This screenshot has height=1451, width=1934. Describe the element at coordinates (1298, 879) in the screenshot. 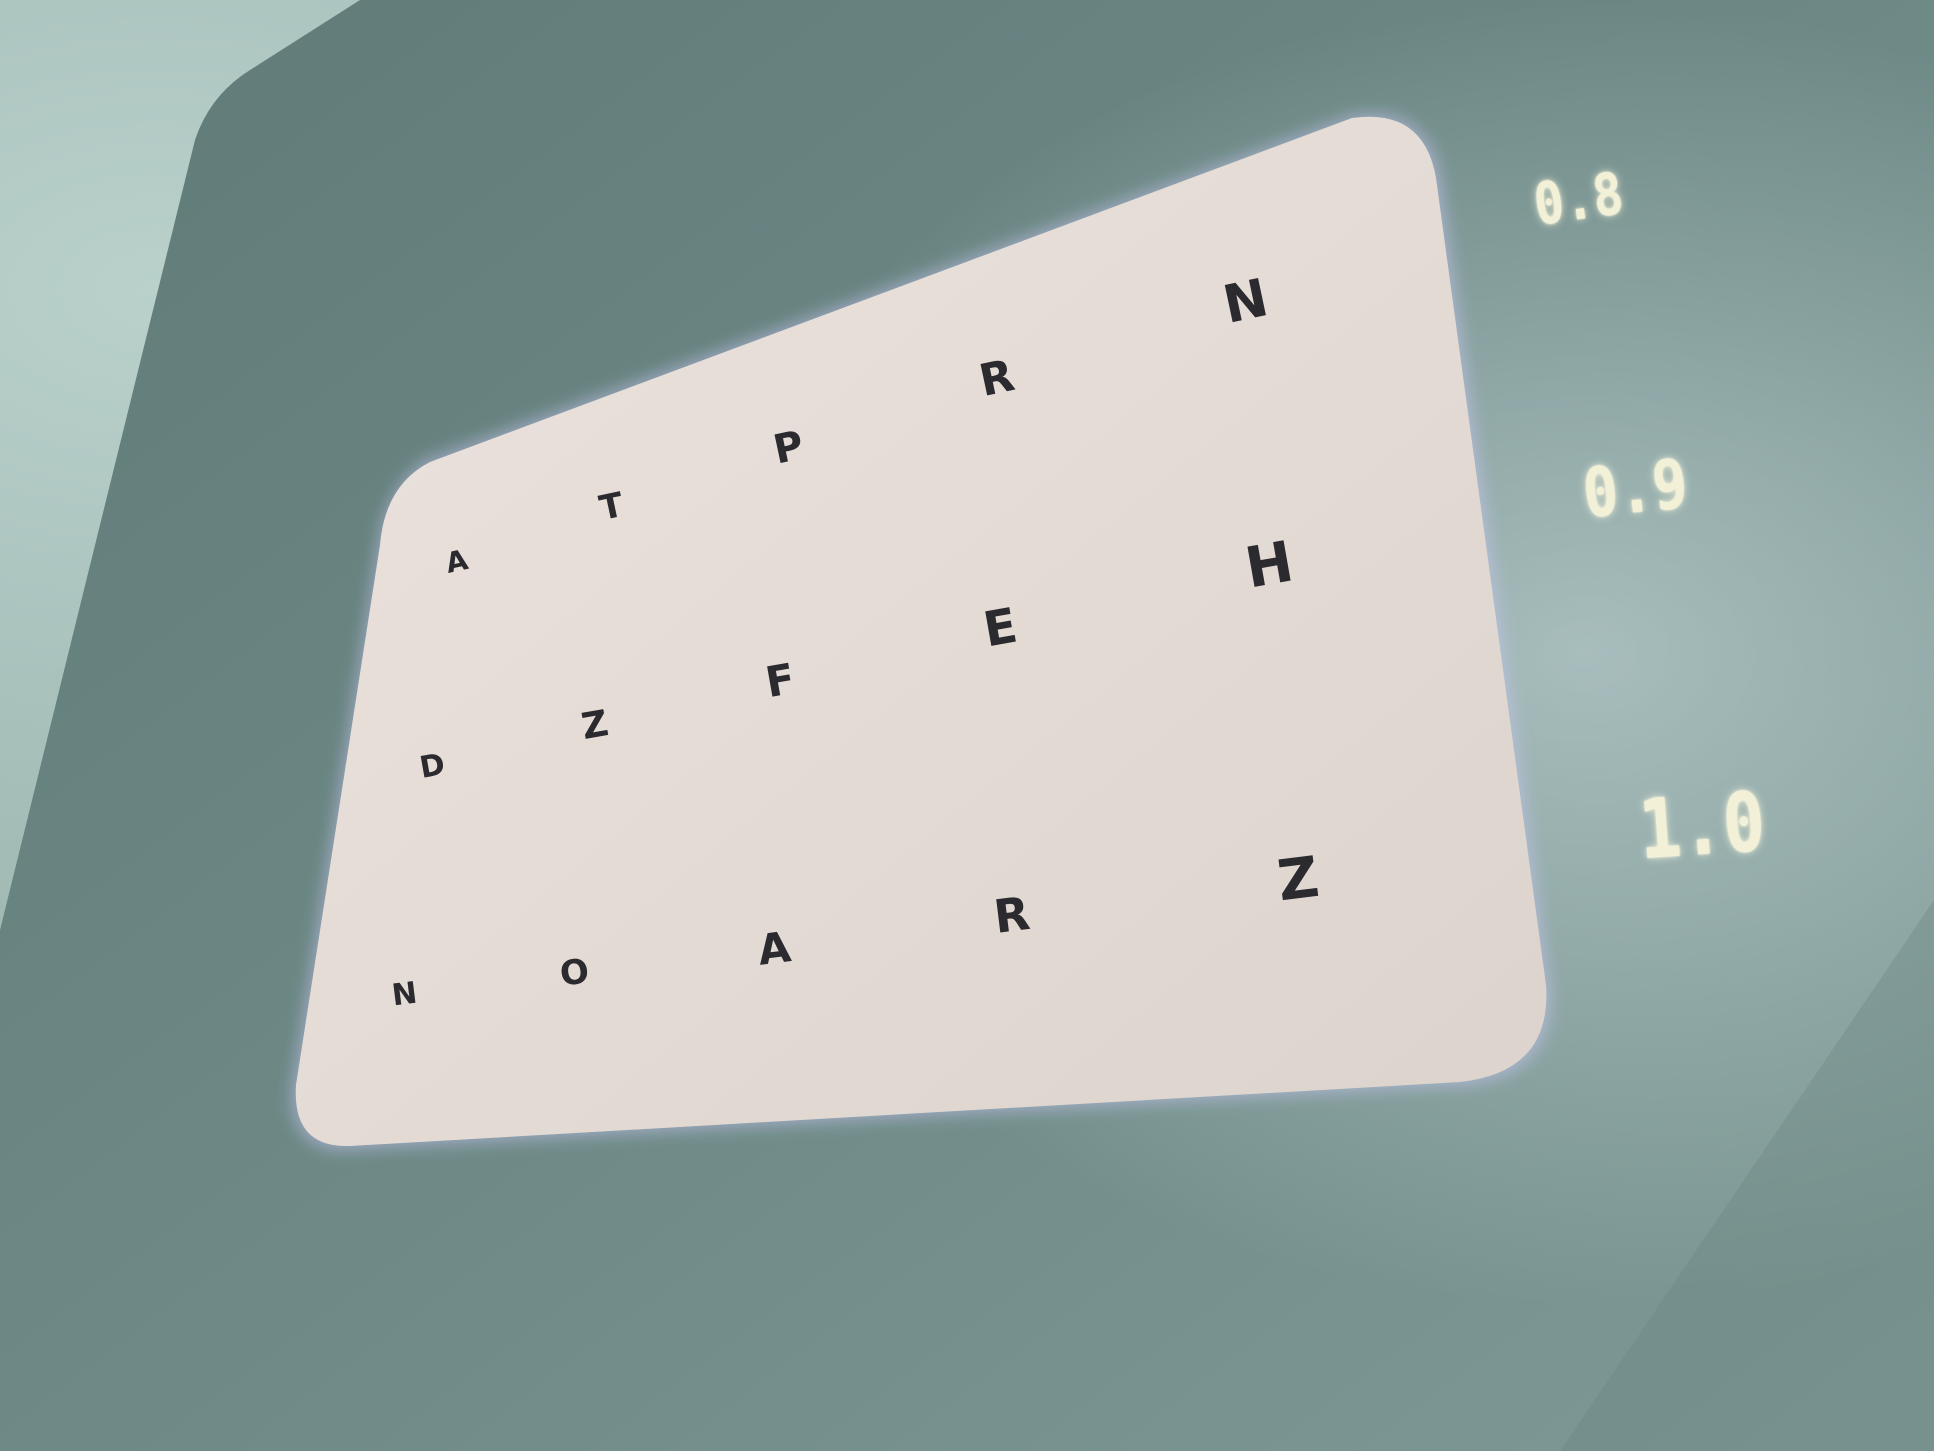

I see `chart-letter: Z` at that location.